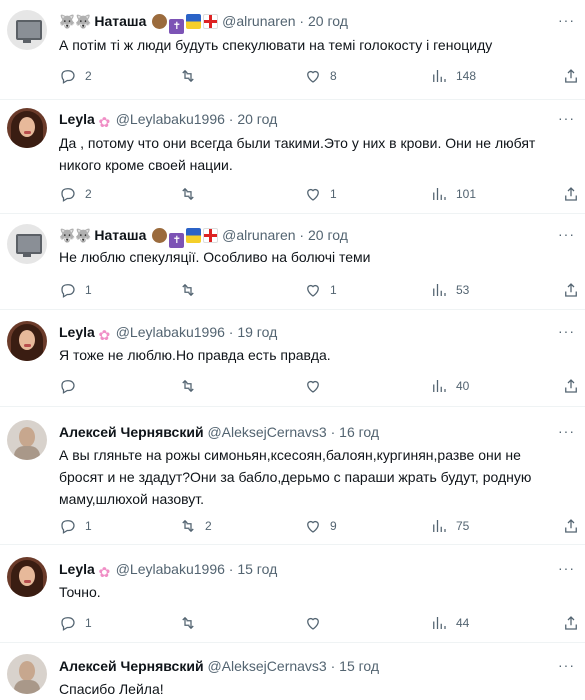  What do you see at coordinates (195, 526) in the screenshot?
I see `retweet-button: 2` at bounding box center [195, 526].